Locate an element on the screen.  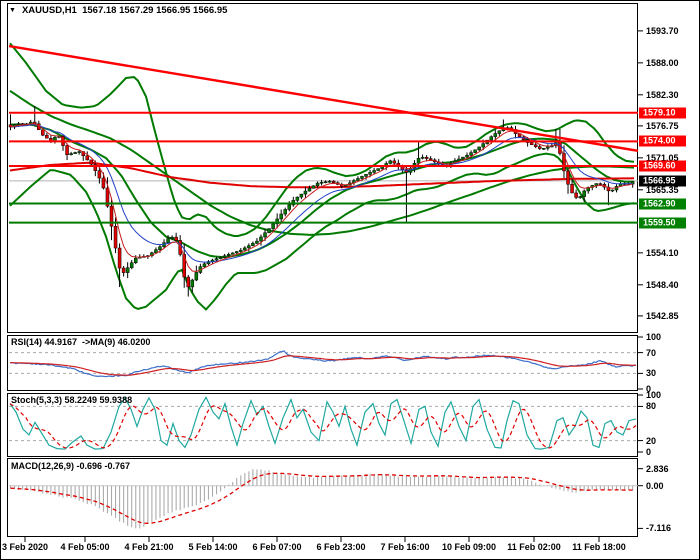
chart-dropdown-icon: ▼ is located at coordinates (12, 10).